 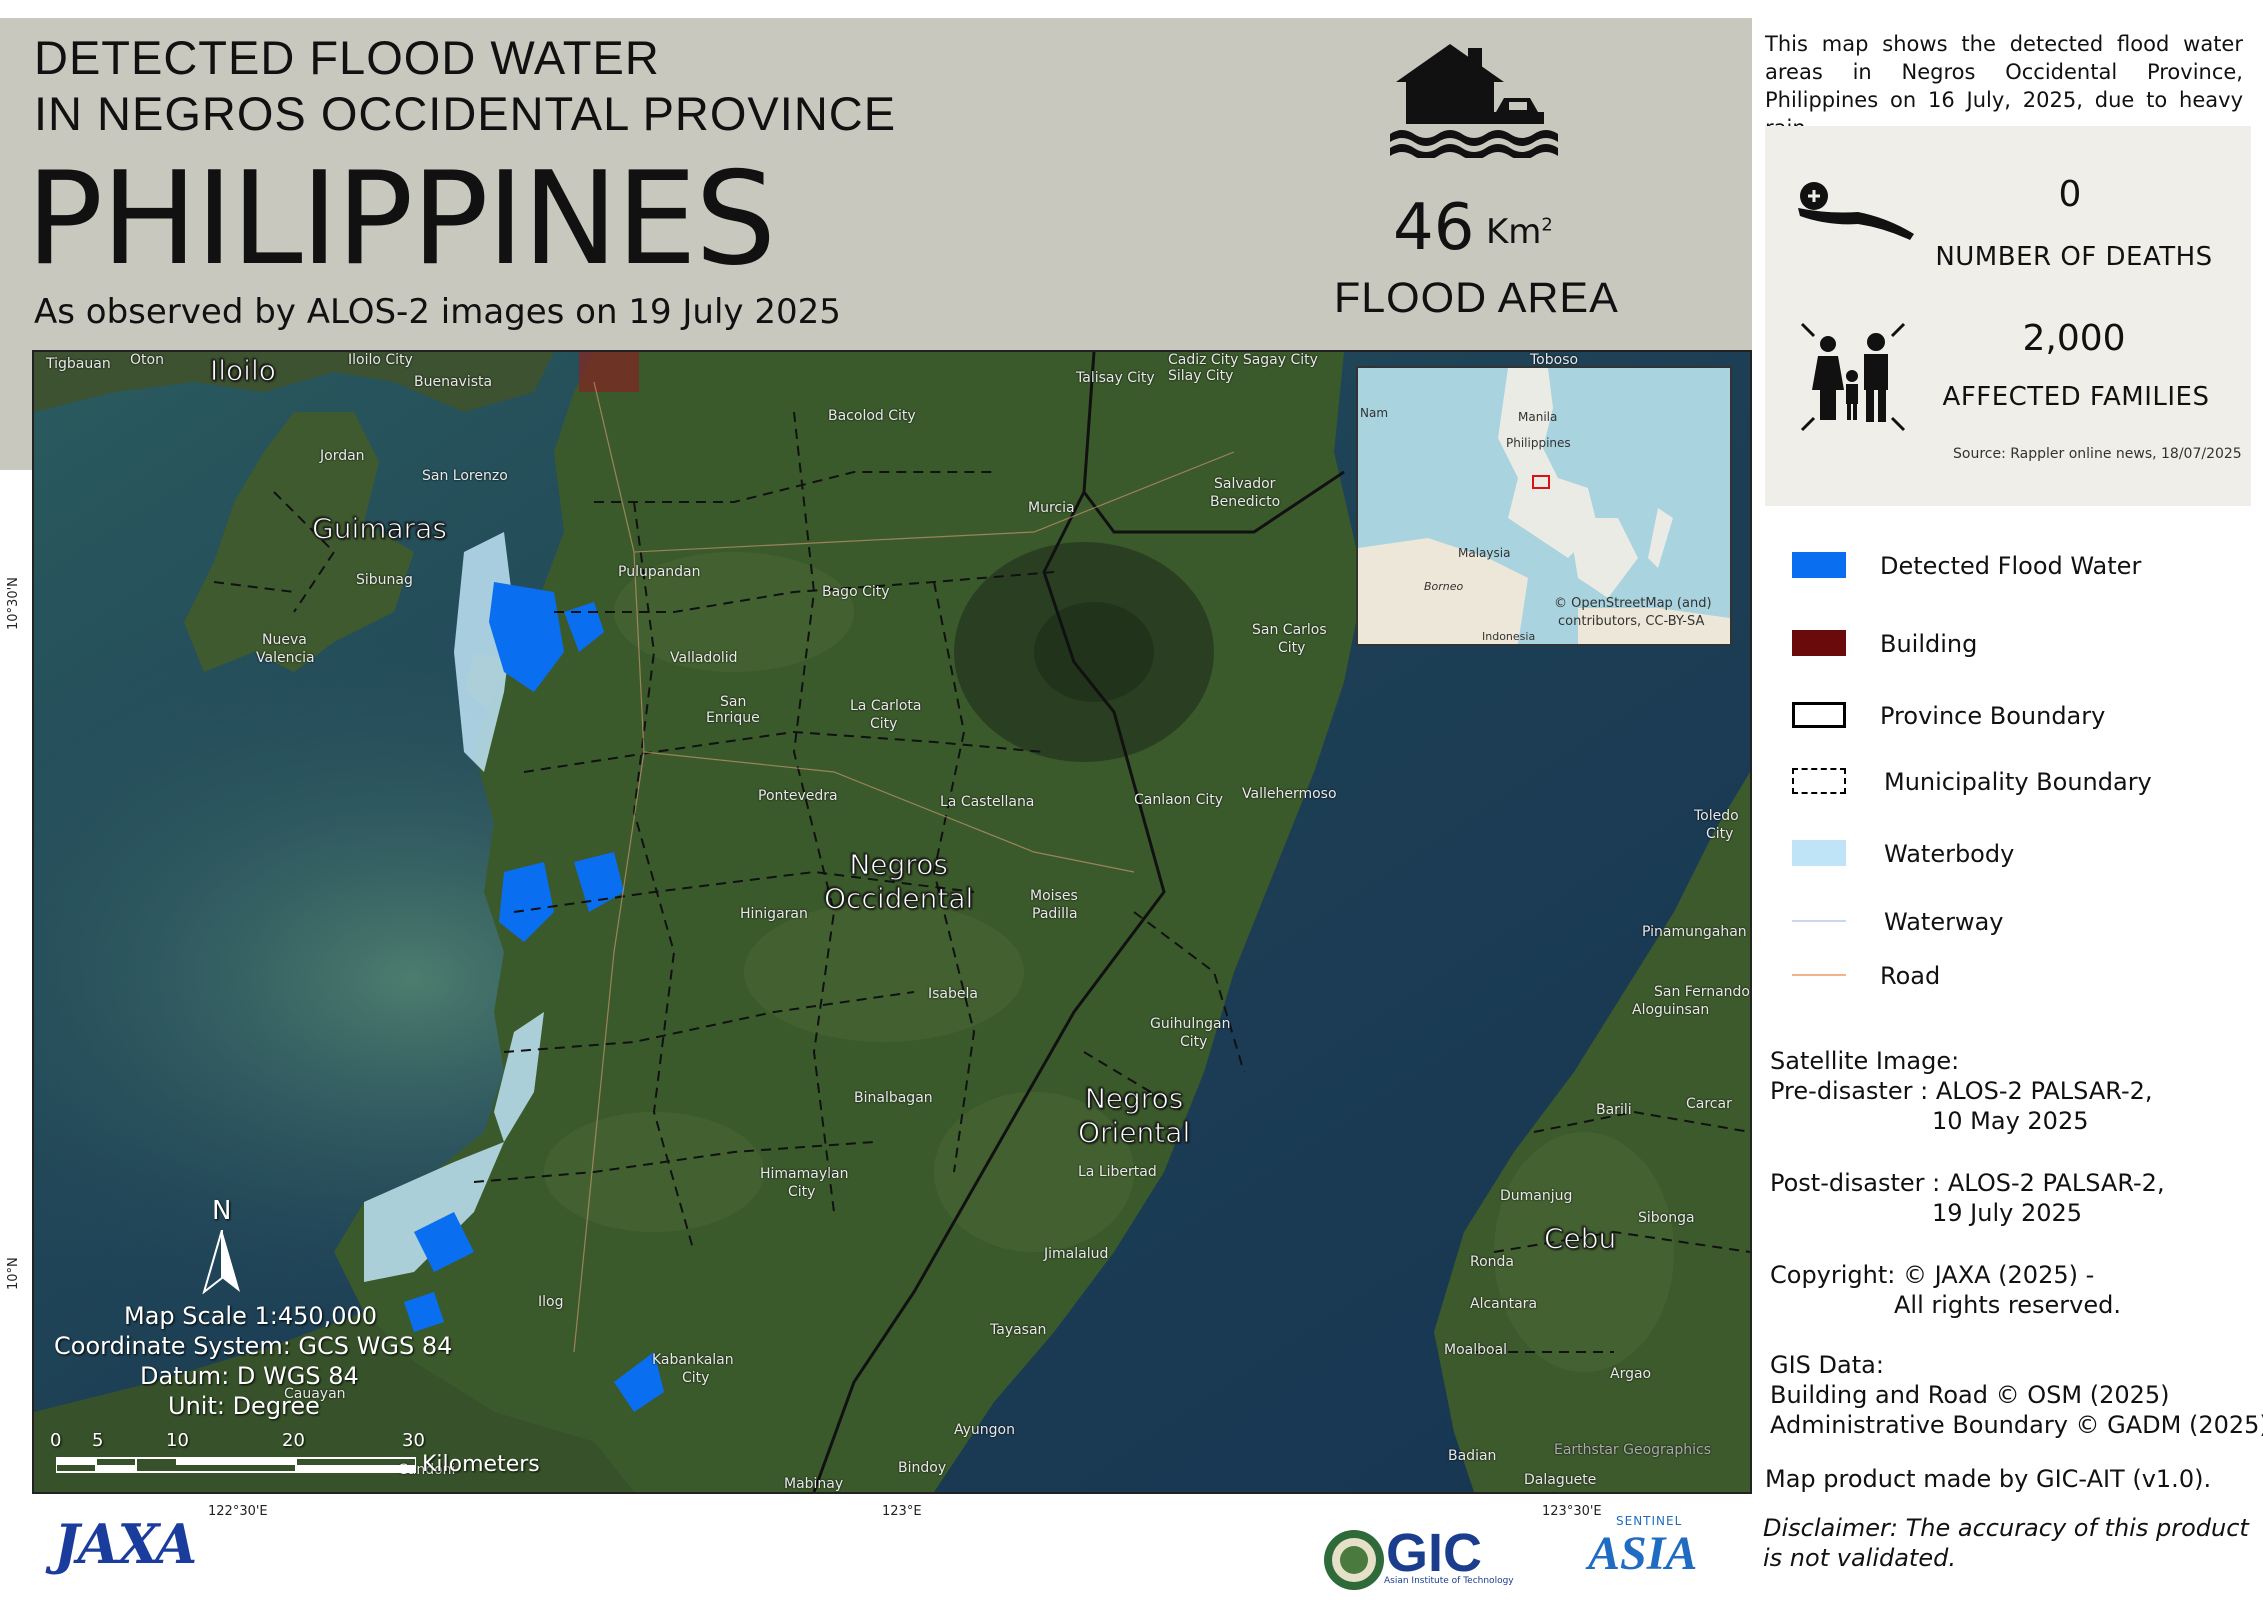 What do you see at coordinates (1716, 816) in the screenshot?
I see `place-label: Toledo` at bounding box center [1716, 816].